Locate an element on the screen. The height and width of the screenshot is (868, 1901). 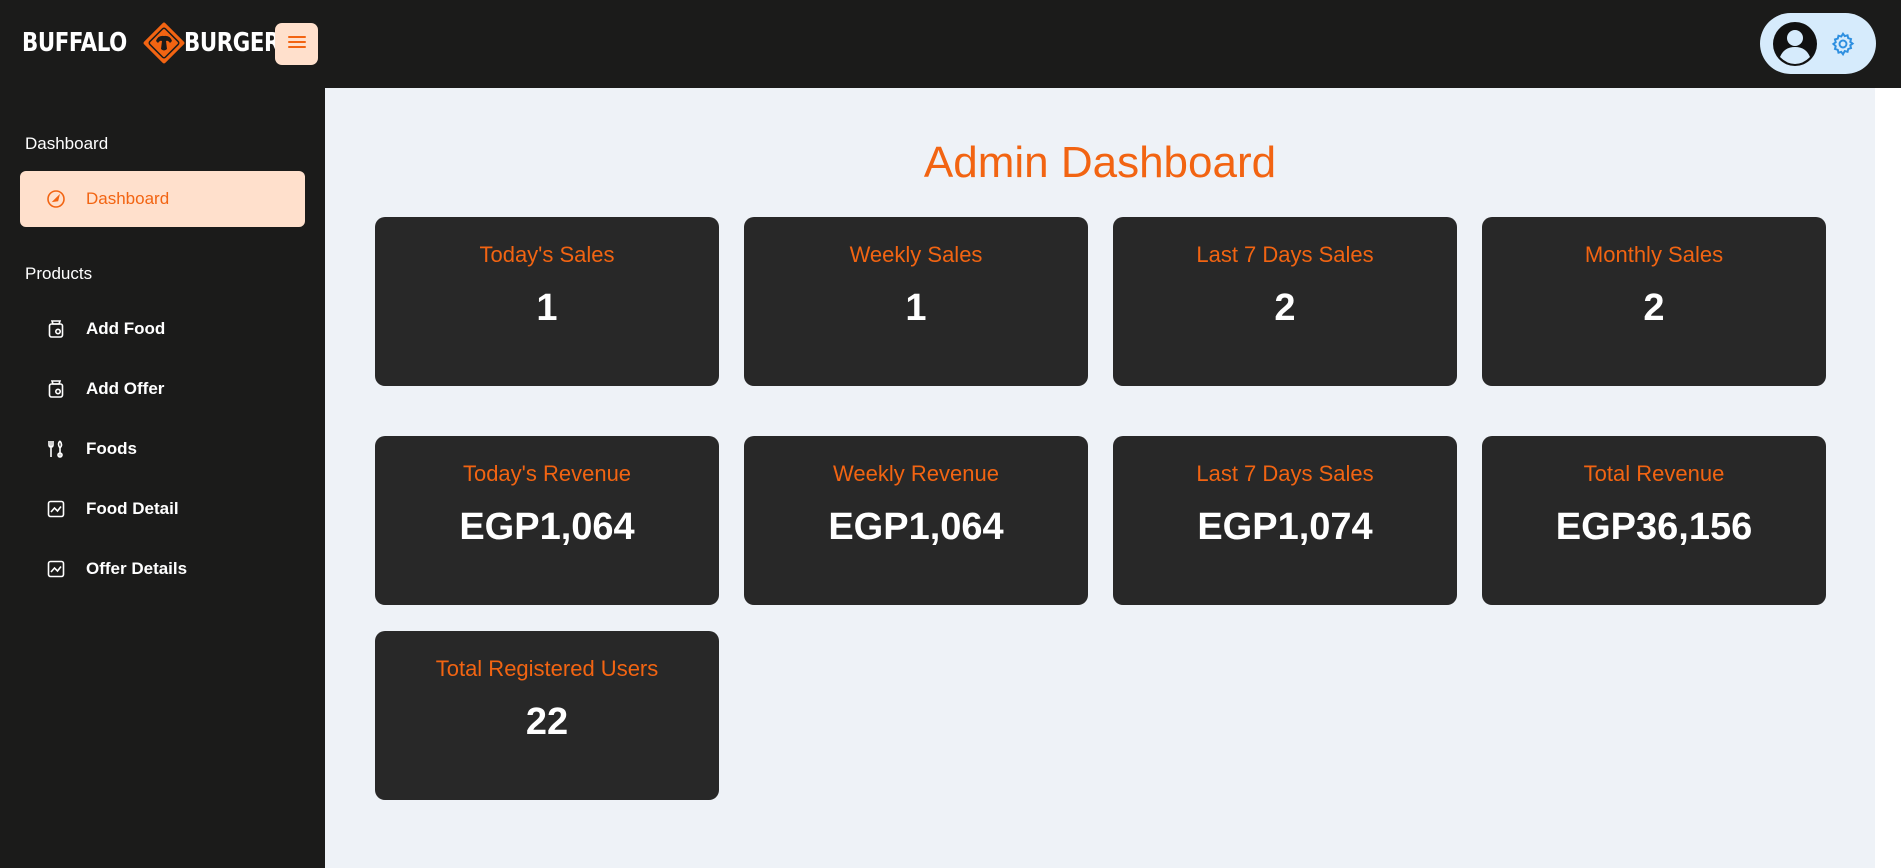
menu-toggle-button is located at coordinates (296, 44).